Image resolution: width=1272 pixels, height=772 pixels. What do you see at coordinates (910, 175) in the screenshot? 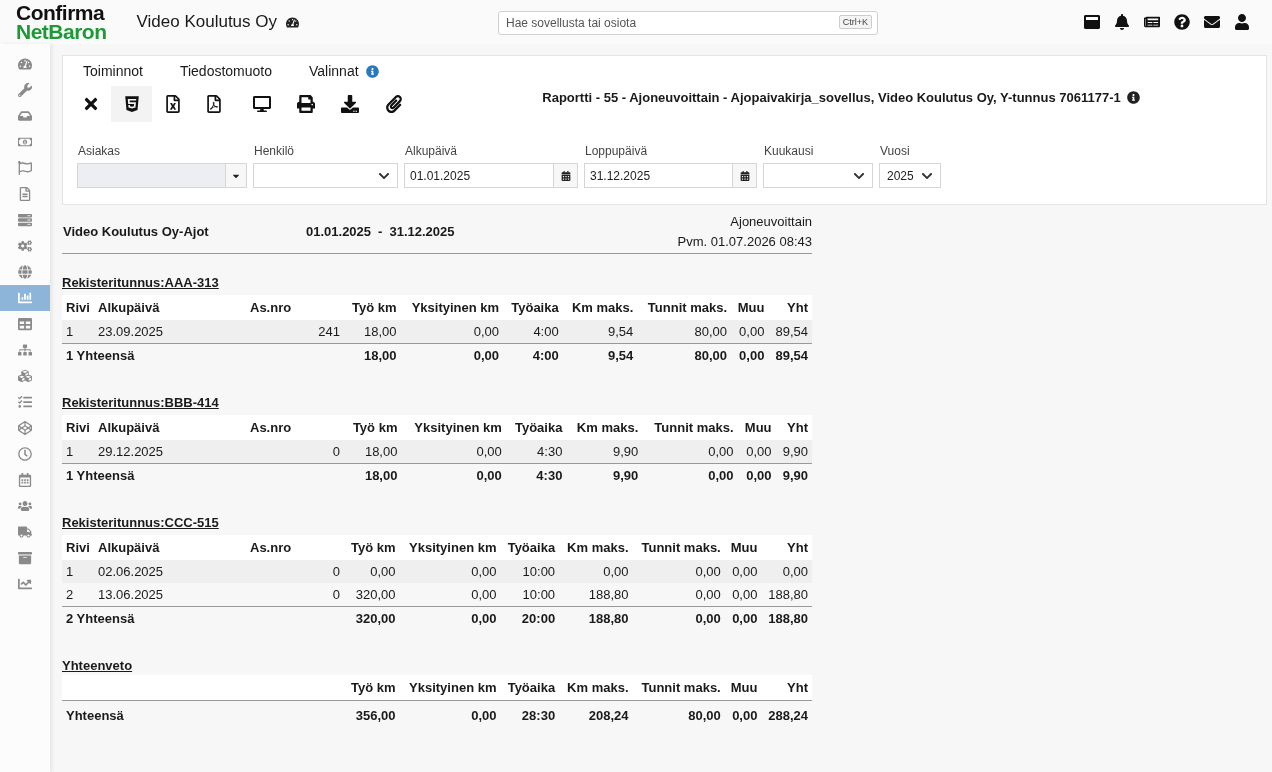
I see `select-field: 2025` at bounding box center [910, 175].